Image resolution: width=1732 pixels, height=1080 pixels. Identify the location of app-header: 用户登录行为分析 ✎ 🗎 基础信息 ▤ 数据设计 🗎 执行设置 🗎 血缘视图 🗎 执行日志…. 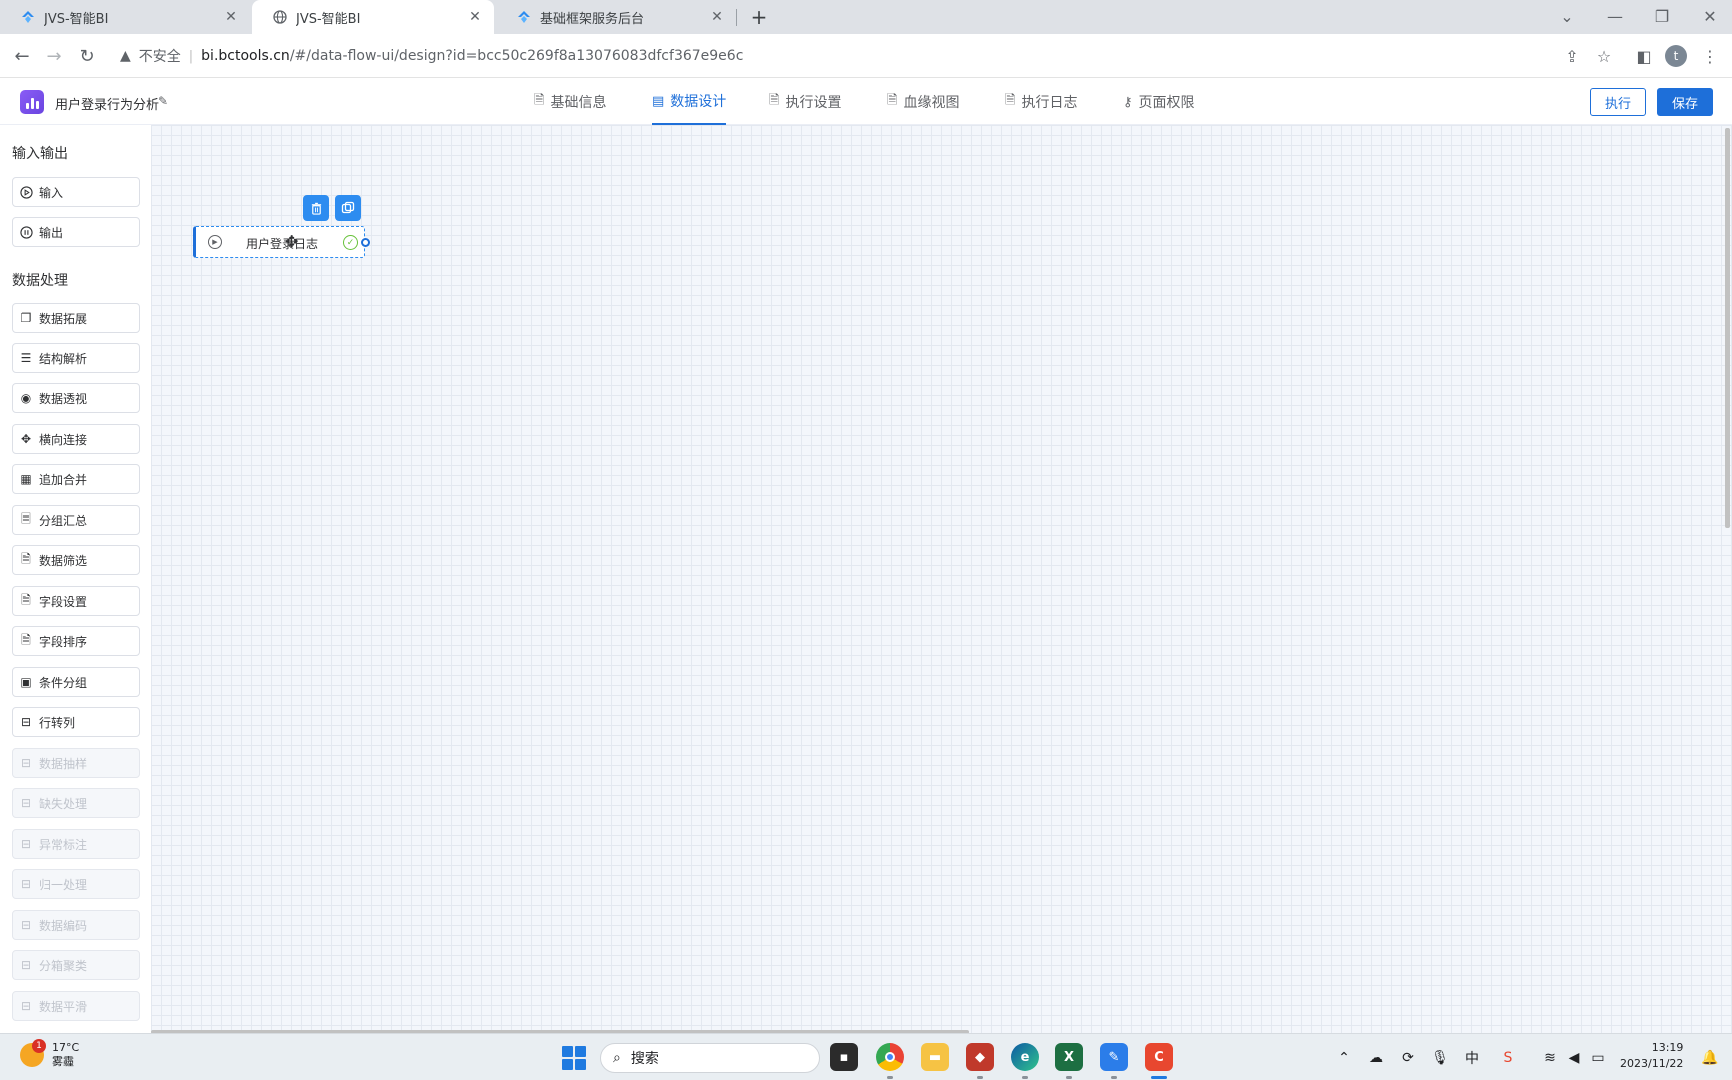
(866, 102).